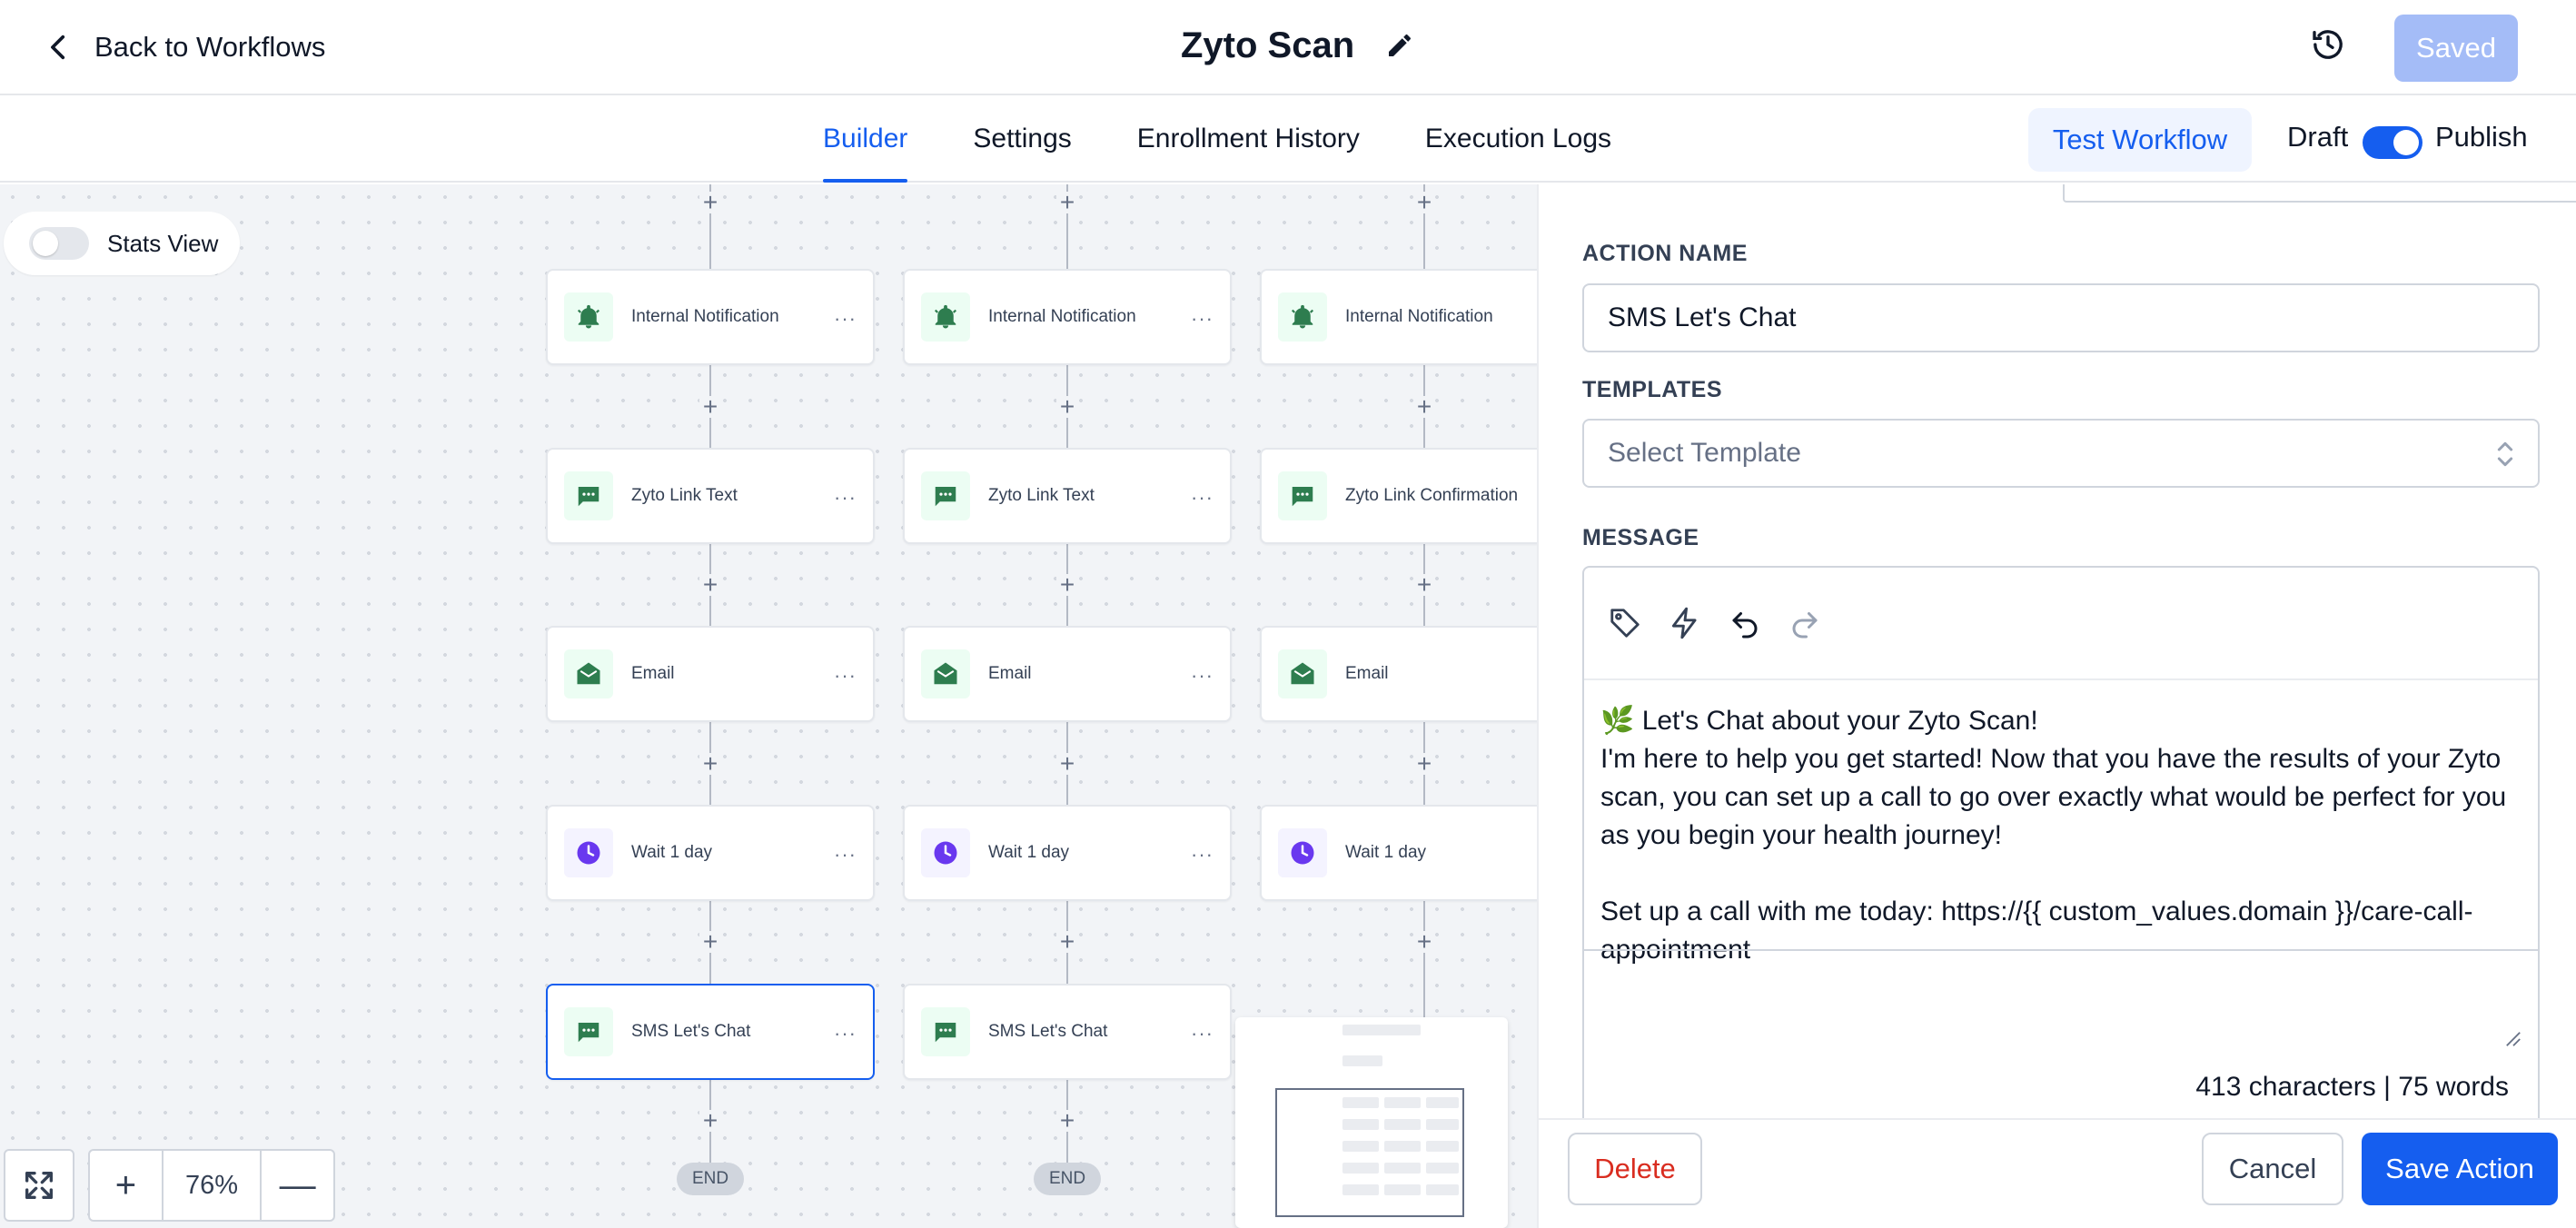  What do you see at coordinates (1640, 537) in the screenshot?
I see `message-label: MESSAGE` at bounding box center [1640, 537].